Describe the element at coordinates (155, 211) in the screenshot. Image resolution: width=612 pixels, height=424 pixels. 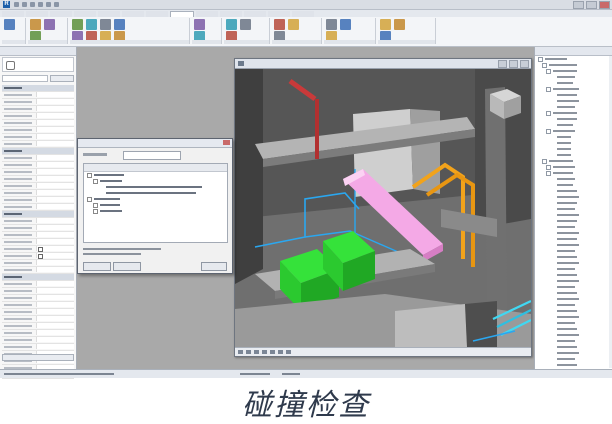
I see `clash-tree-row` at that location.